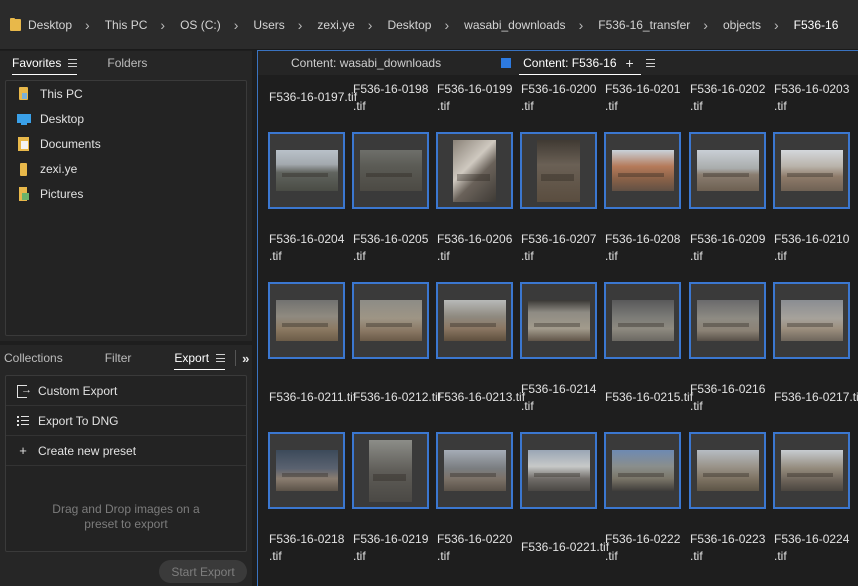 This screenshot has width=858, height=586. I want to click on expand-panel-icon: », so click(245, 358).